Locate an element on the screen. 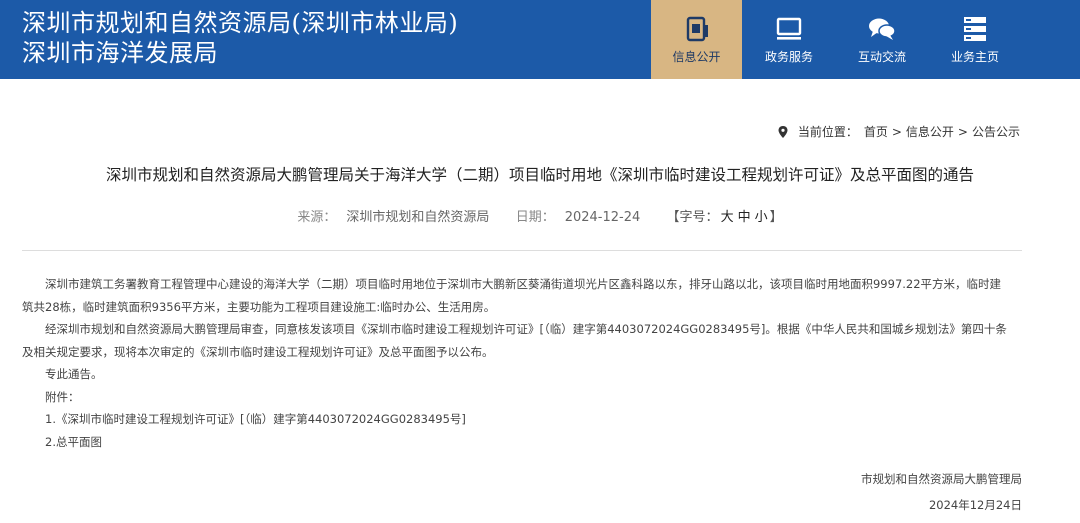  breadcrumb: 当前位置： 首页 > 信息公开 > 公告公示 is located at coordinates (899, 131).